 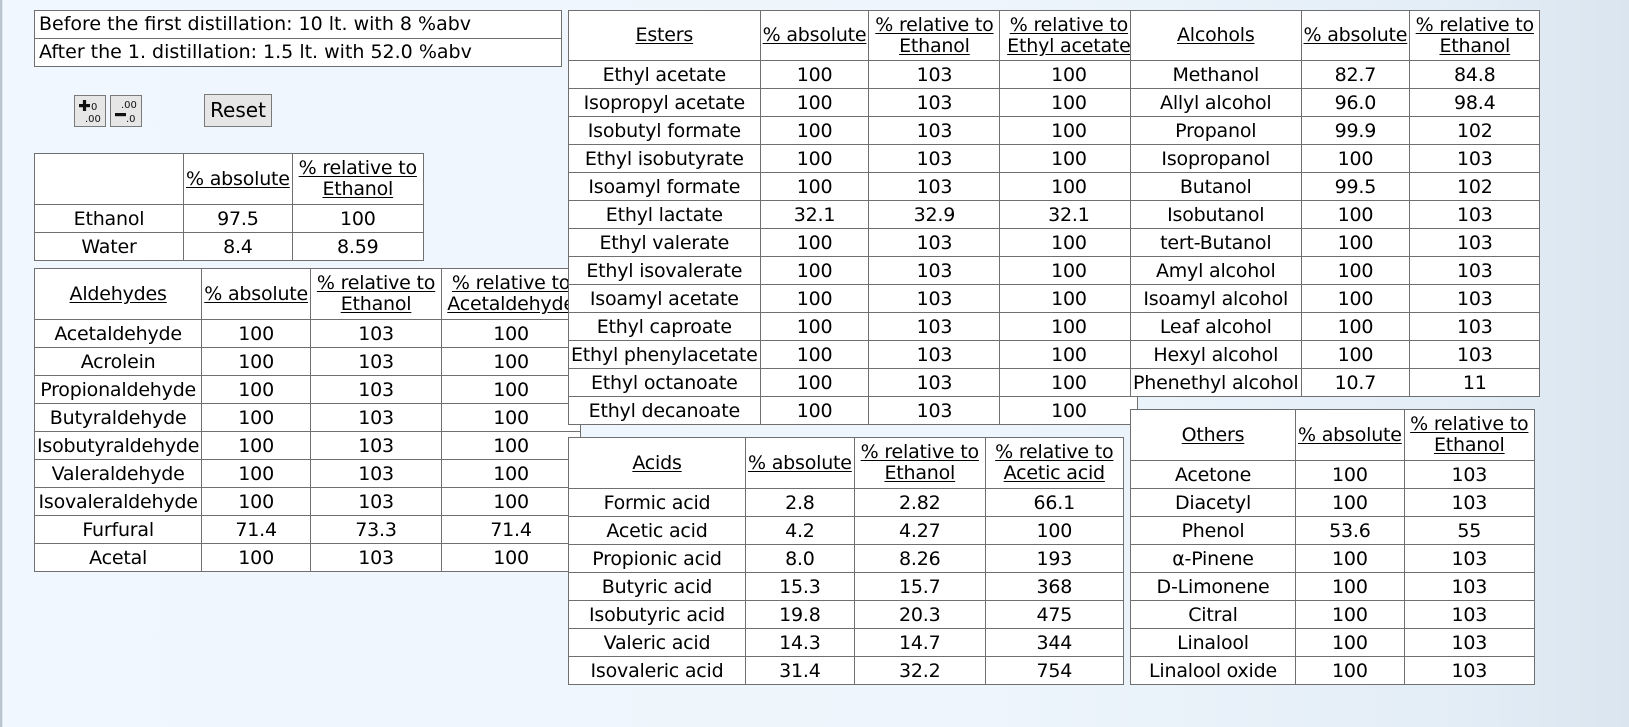 I want to click on header-relative-ethyl-acetate: % relative to Ethyl acetate, so click(x=1069, y=35).